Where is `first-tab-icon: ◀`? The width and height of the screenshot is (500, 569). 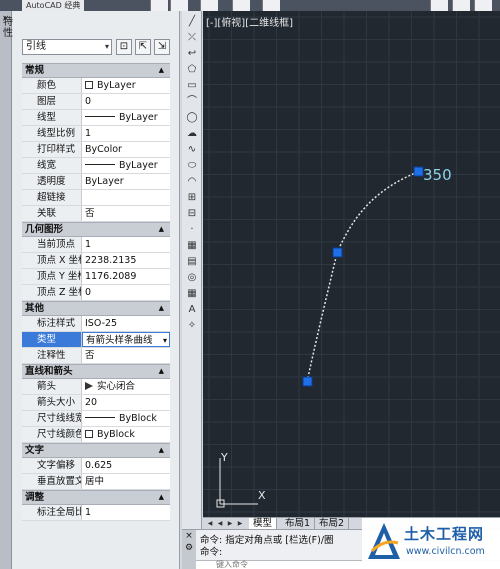 first-tab-icon: ◀ is located at coordinates (210, 524).